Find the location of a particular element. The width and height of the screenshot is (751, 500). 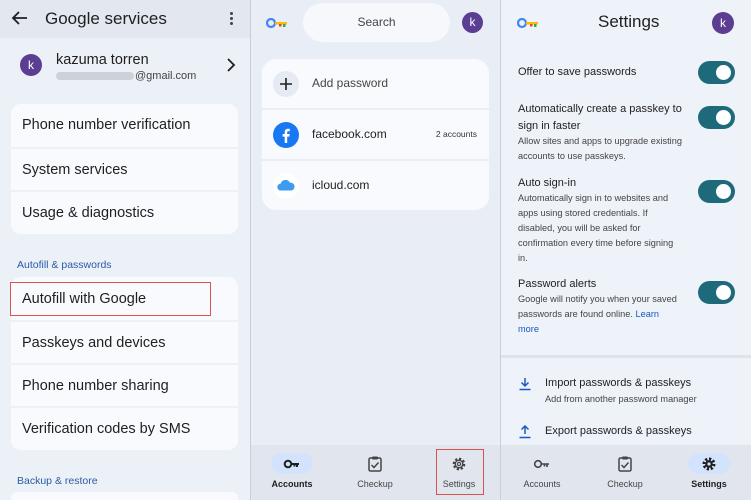

app-bar: Google services is located at coordinates (125, 19).